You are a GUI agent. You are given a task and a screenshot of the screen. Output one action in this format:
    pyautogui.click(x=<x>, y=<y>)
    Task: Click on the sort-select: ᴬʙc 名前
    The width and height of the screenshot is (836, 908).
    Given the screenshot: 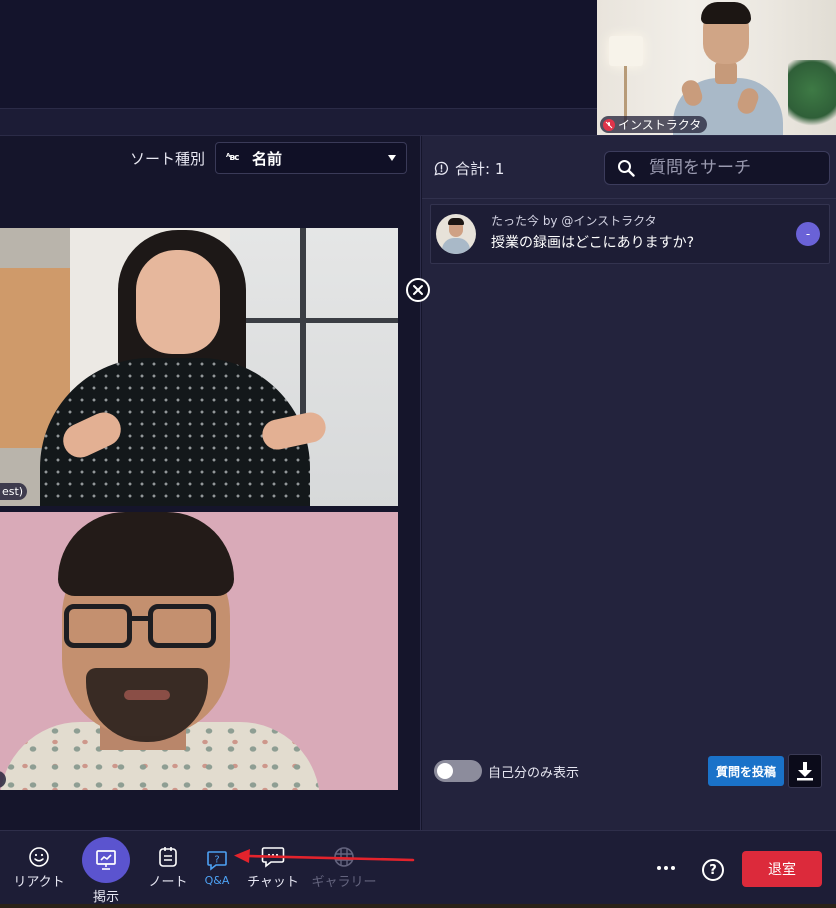 What is the action you would take?
    pyautogui.click(x=311, y=158)
    